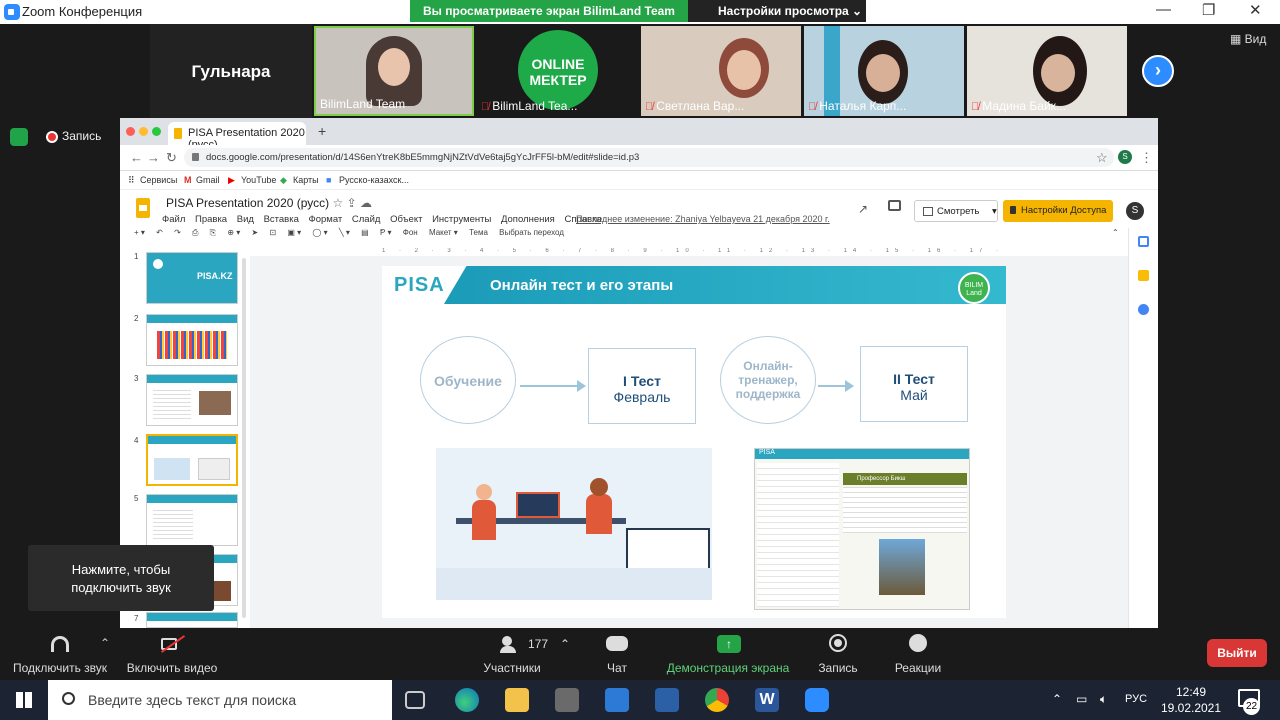  Describe the element at coordinates (177, 232) in the screenshot. I see `redo-icon: ↷` at that location.